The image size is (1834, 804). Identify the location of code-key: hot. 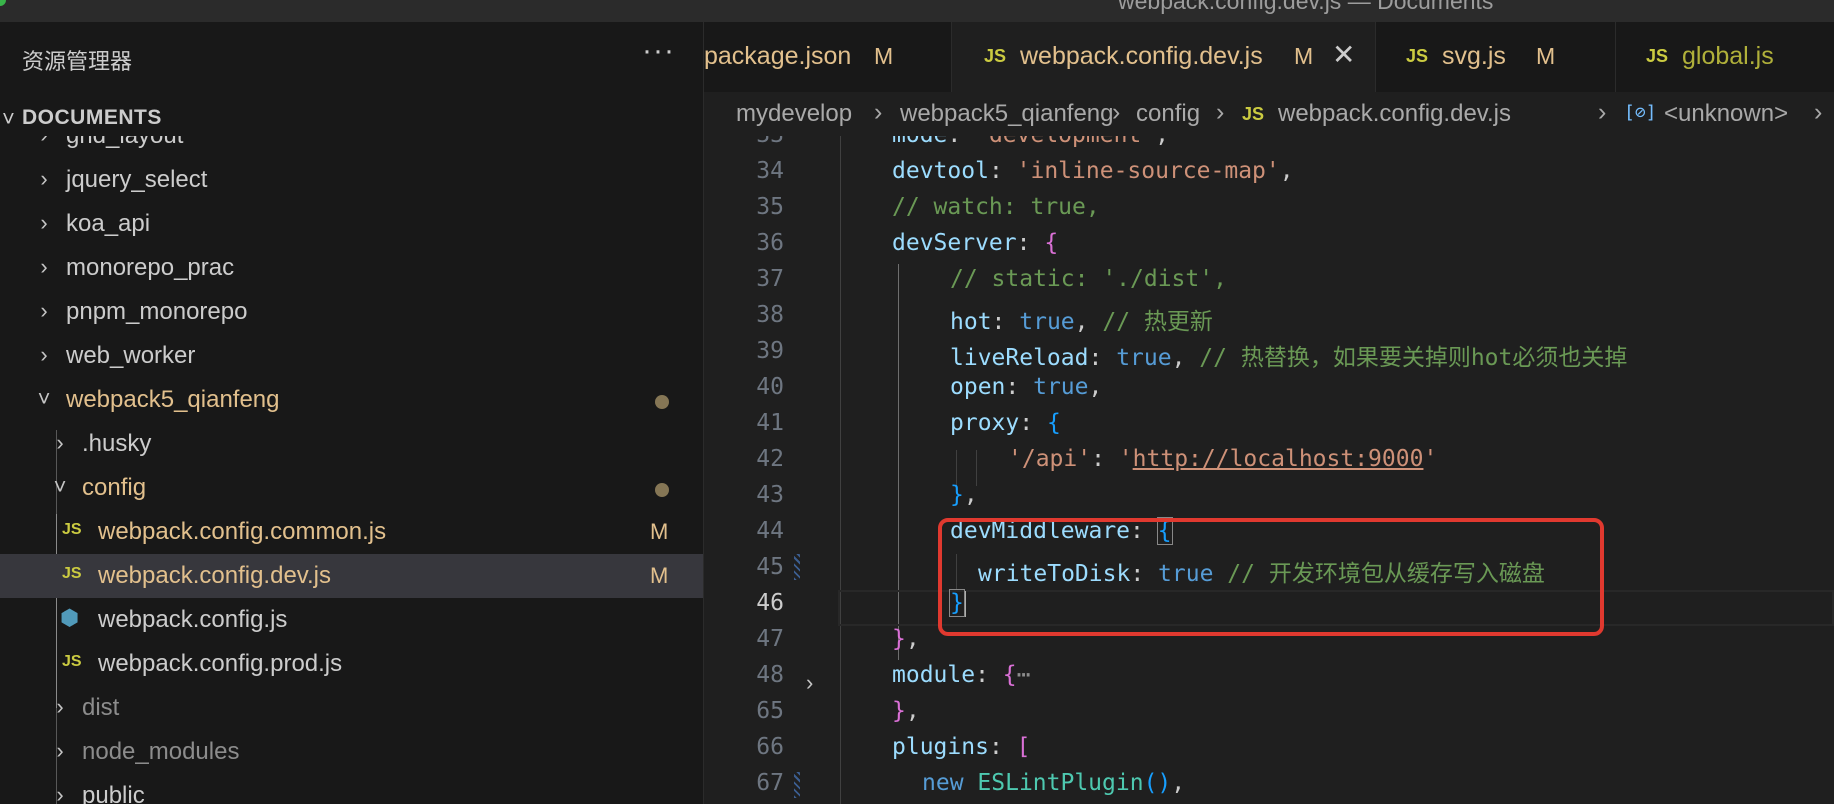
(971, 322).